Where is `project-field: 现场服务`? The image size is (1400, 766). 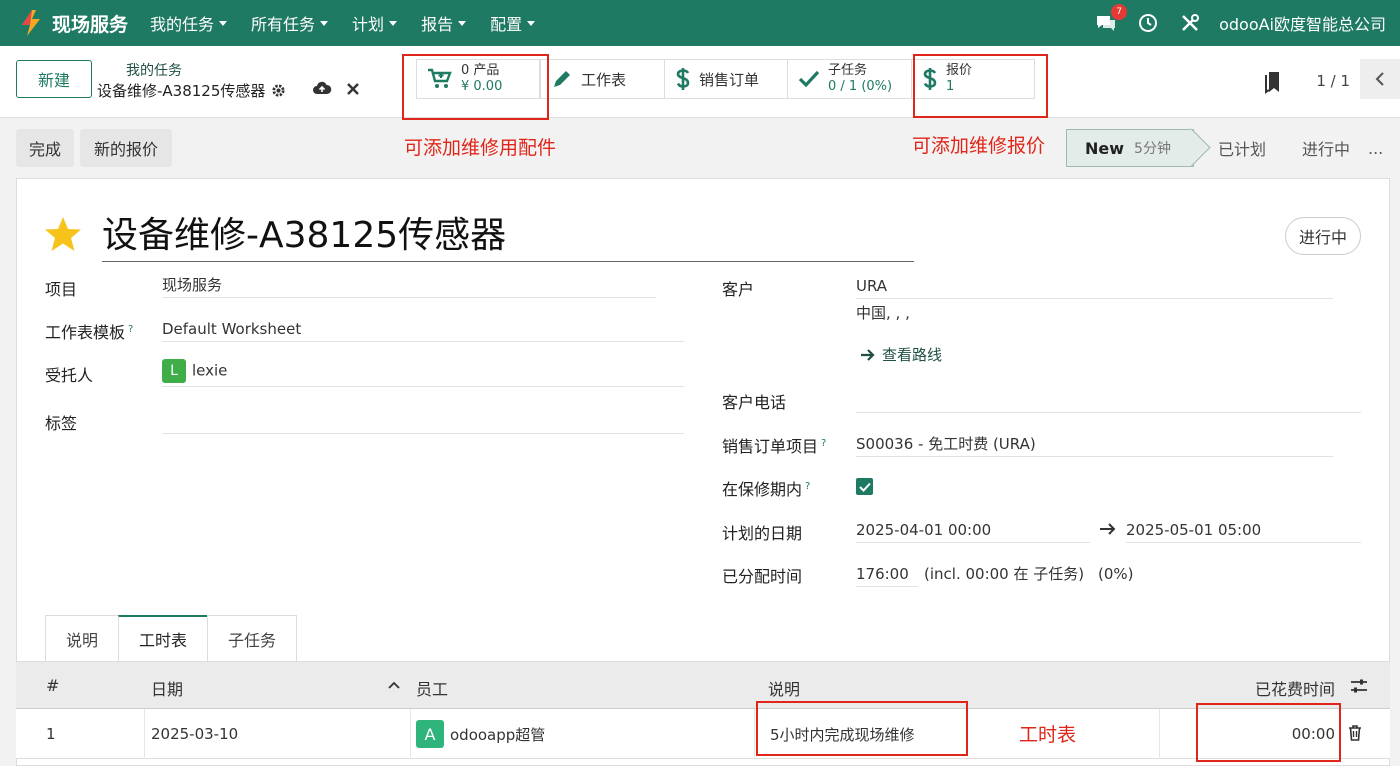
project-field: 现场服务 is located at coordinates (409, 286).